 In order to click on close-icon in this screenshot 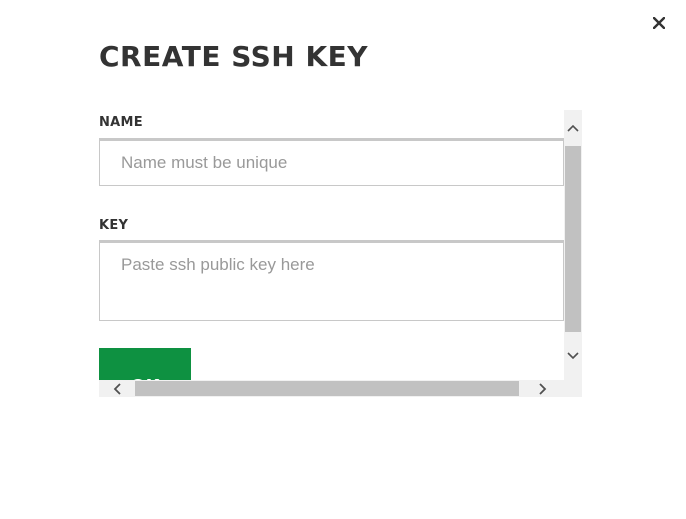, I will do `click(659, 23)`.